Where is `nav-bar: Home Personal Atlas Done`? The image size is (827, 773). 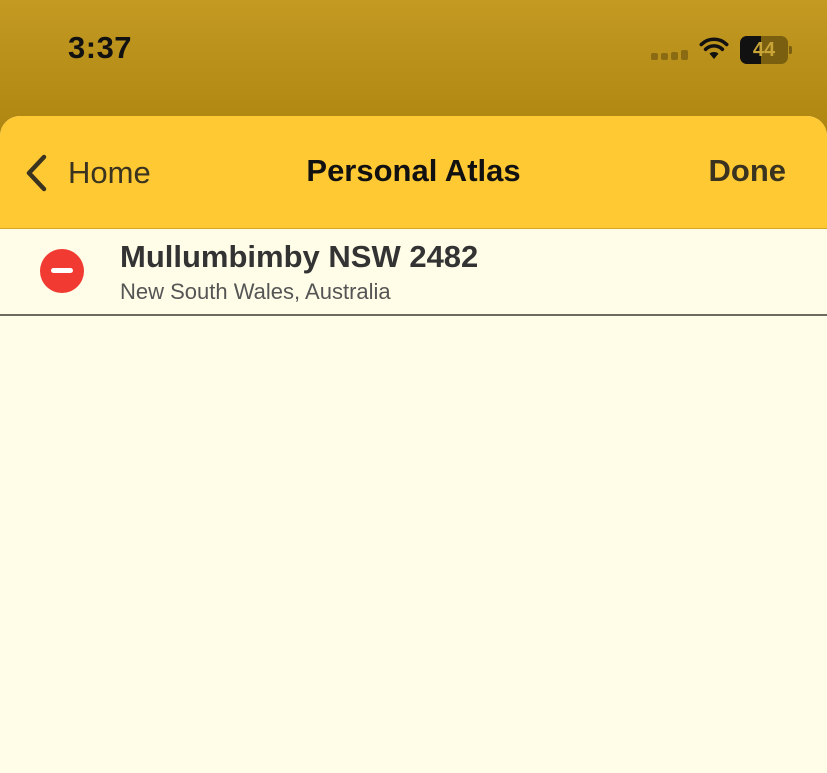
nav-bar: Home Personal Atlas Done is located at coordinates (413, 172).